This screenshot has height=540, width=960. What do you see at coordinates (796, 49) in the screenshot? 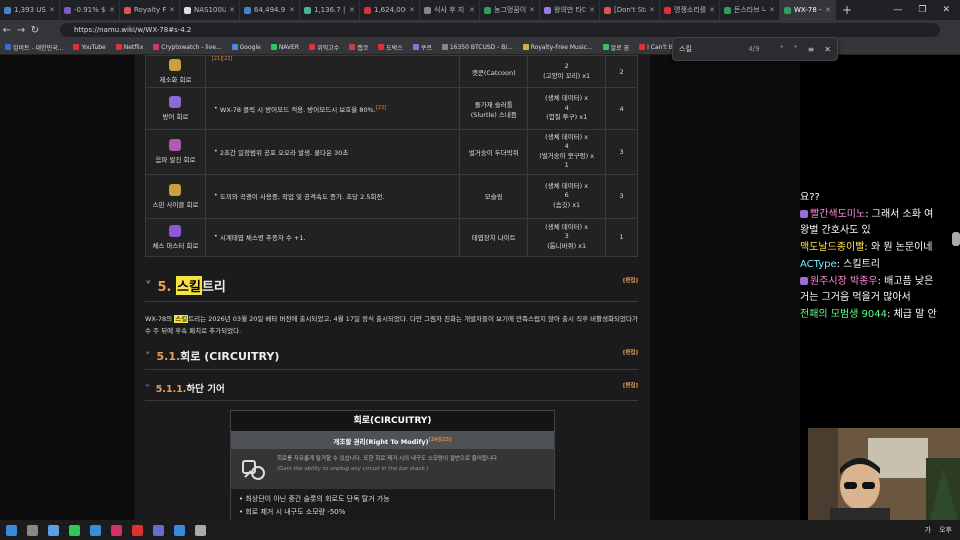
I see `find-next-icon: ˅` at bounding box center [796, 49].